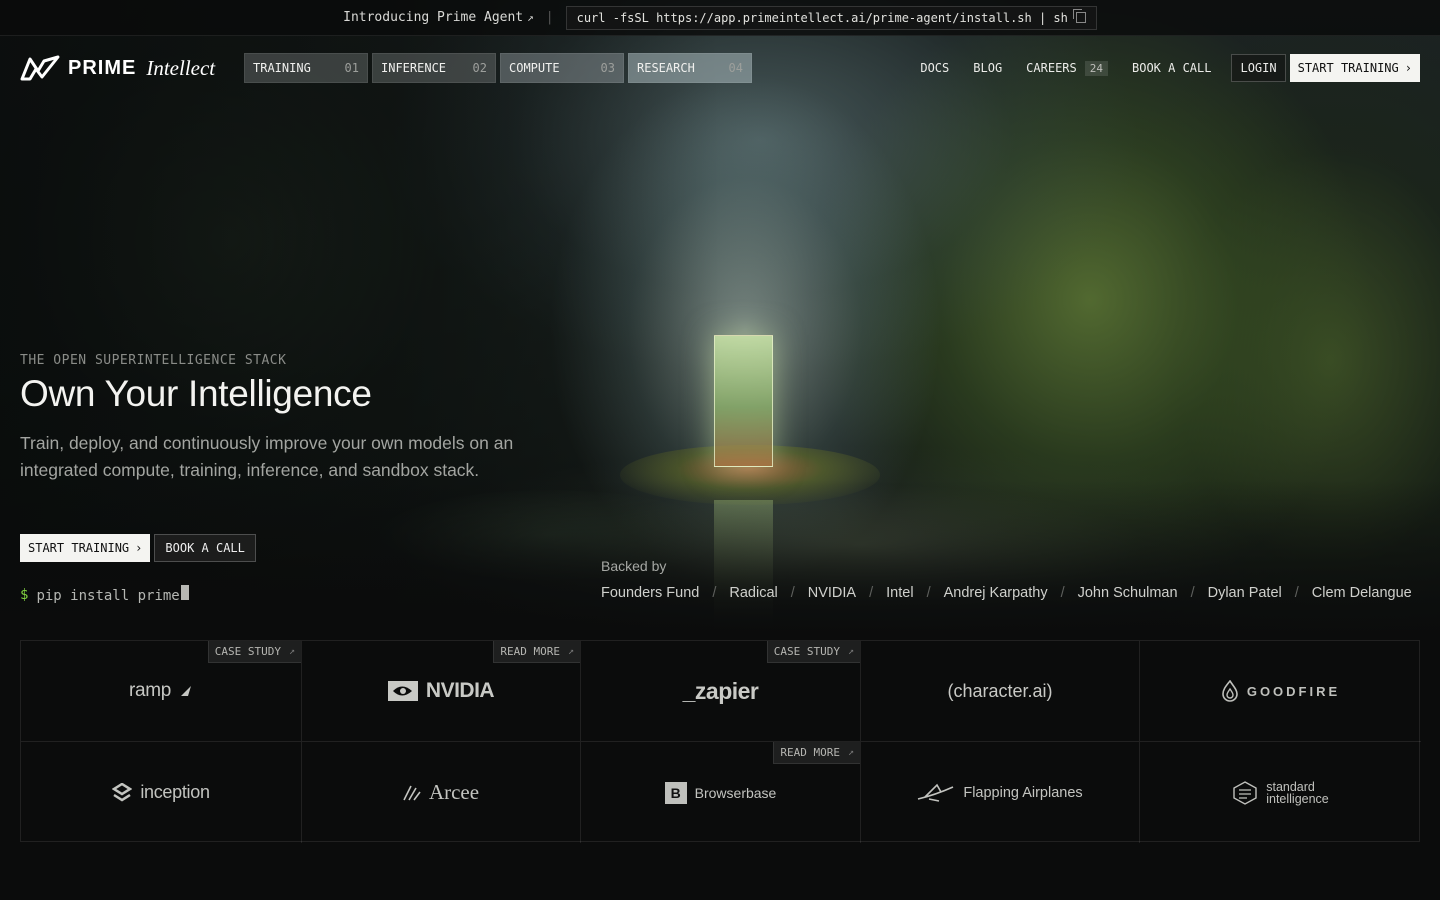 Image resolution: width=1440 pixels, height=900 pixels. Describe the element at coordinates (1230, 691) in the screenshot. I see `goodfire-flame-icon` at that location.